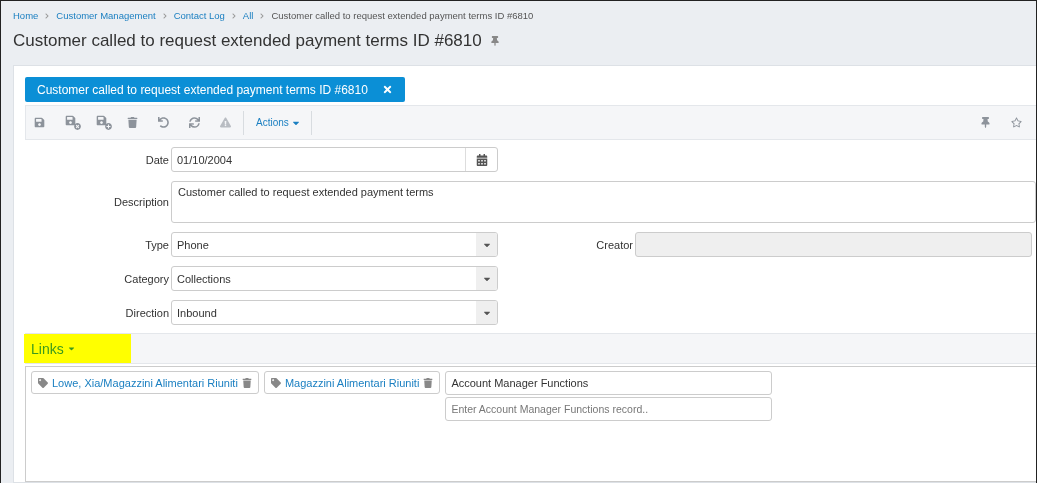  I want to click on refresh-icon, so click(194, 122).